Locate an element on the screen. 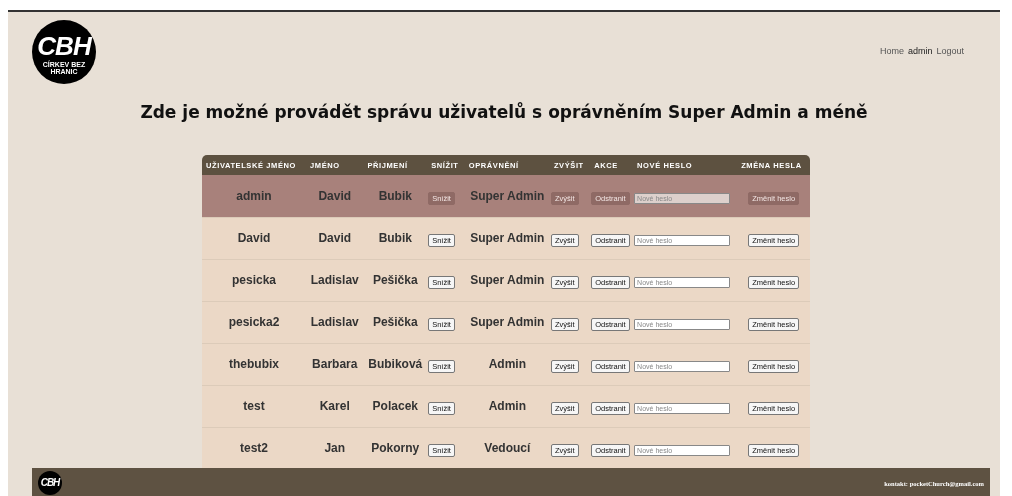 The width and height of the screenshot is (1012, 496). table-cell: test is located at coordinates (254, 406).